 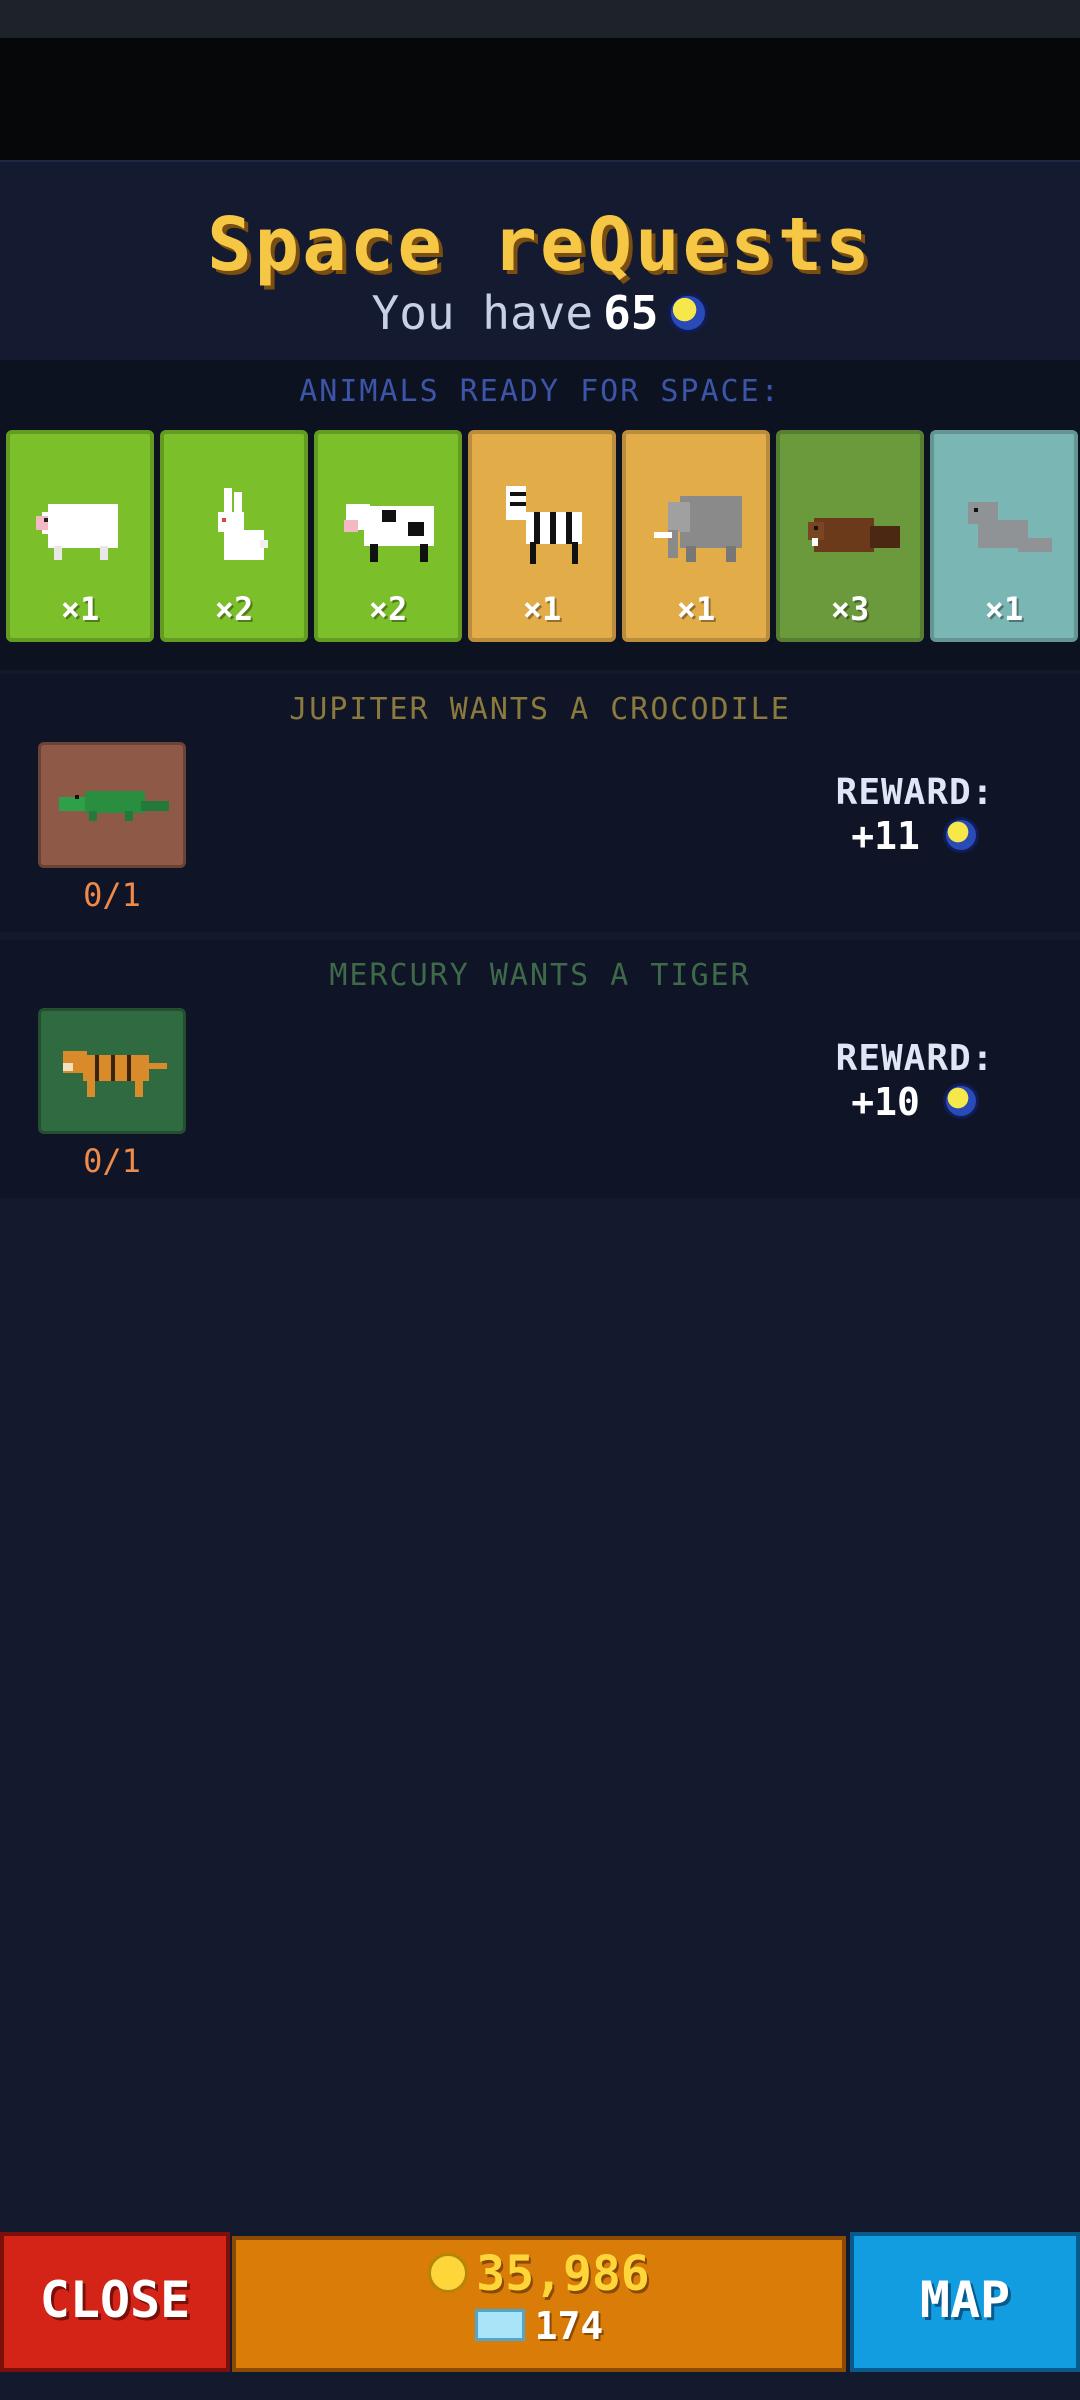 I want to click on reward-value: +10, so click(x=915, y=1102).